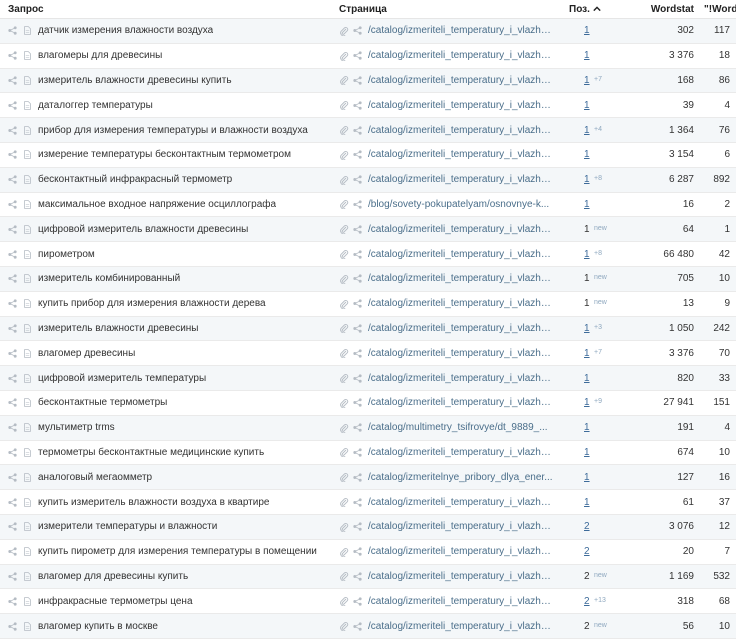 The image size is (736, 639). What do you see at coordinates (135, 80) in the screenshot?
I see `query-text: измеритель влажности древесины купить` at bounding box center [135, 80].